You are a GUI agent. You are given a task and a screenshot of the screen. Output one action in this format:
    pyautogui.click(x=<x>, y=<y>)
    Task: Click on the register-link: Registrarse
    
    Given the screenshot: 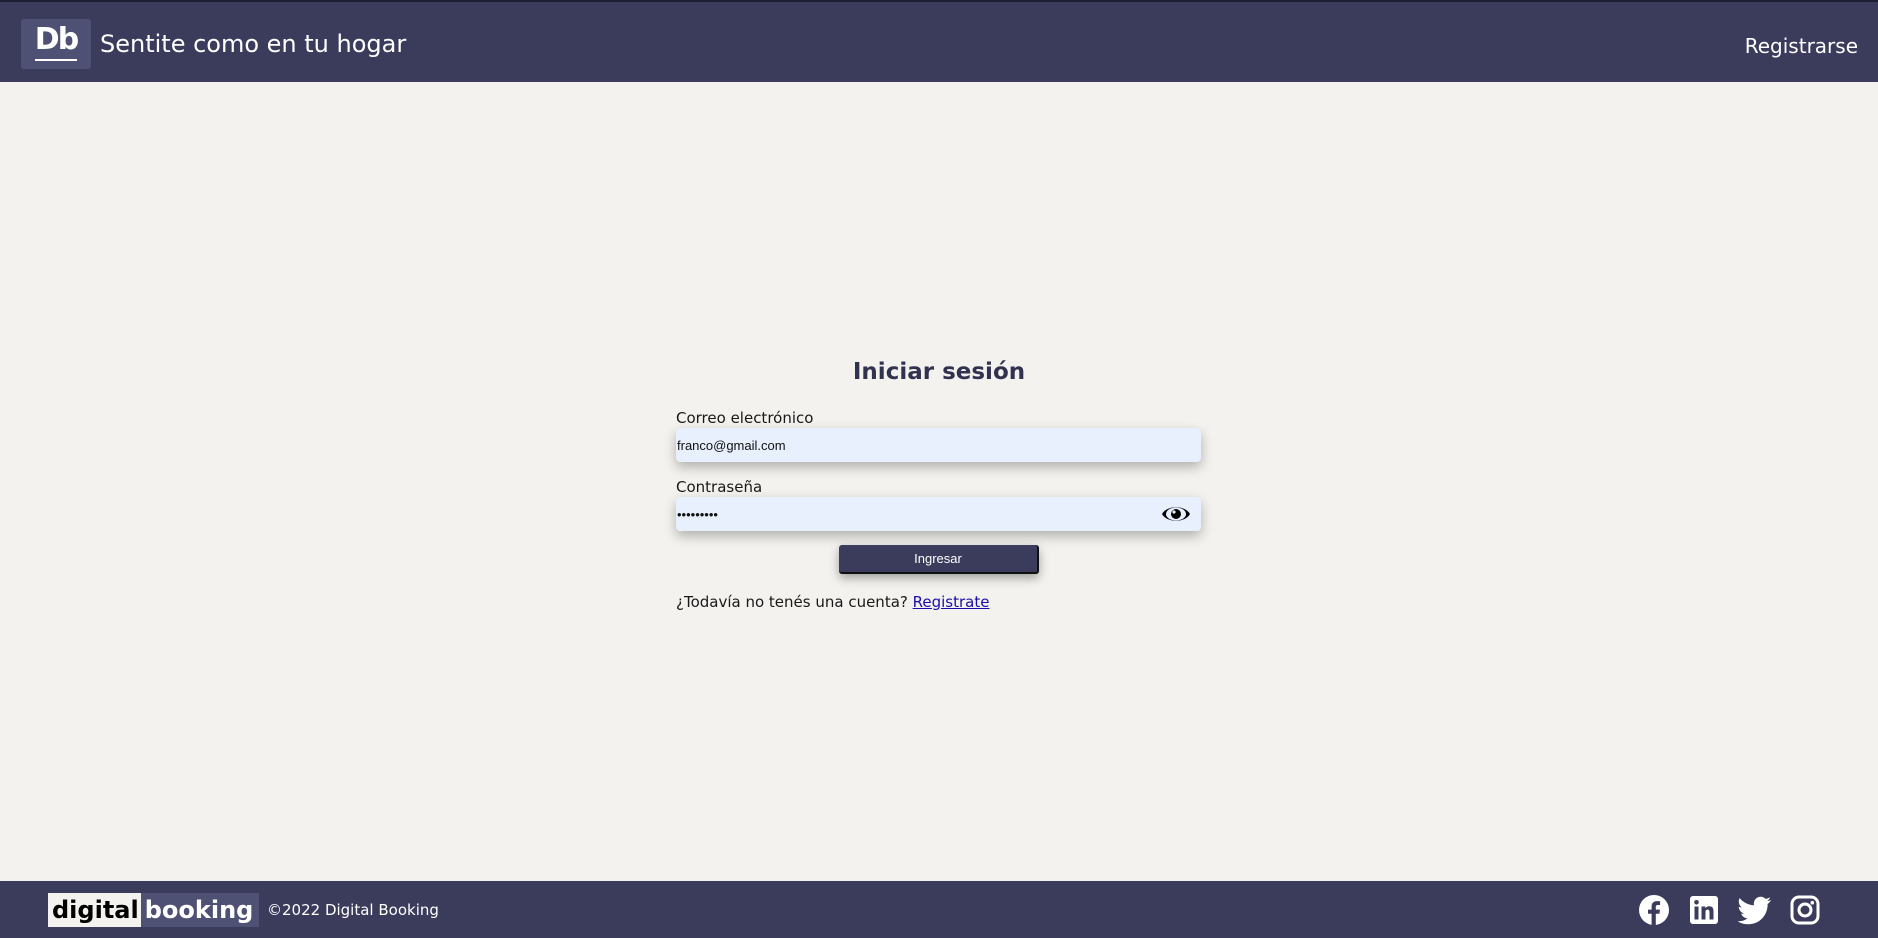 What is the action you would take?
    pyautogui.click(x=1801, y=46)
    